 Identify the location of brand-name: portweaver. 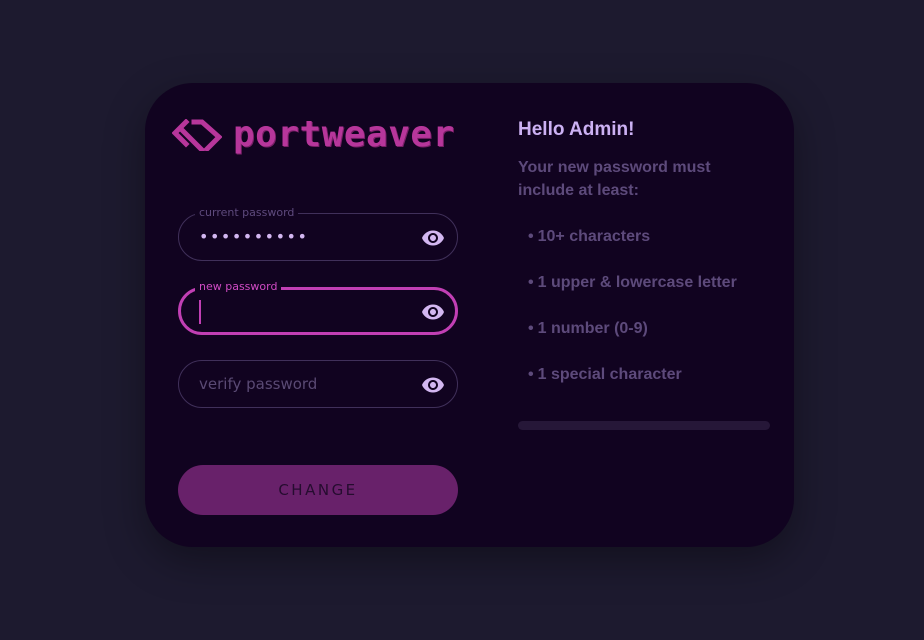
(344, 134).